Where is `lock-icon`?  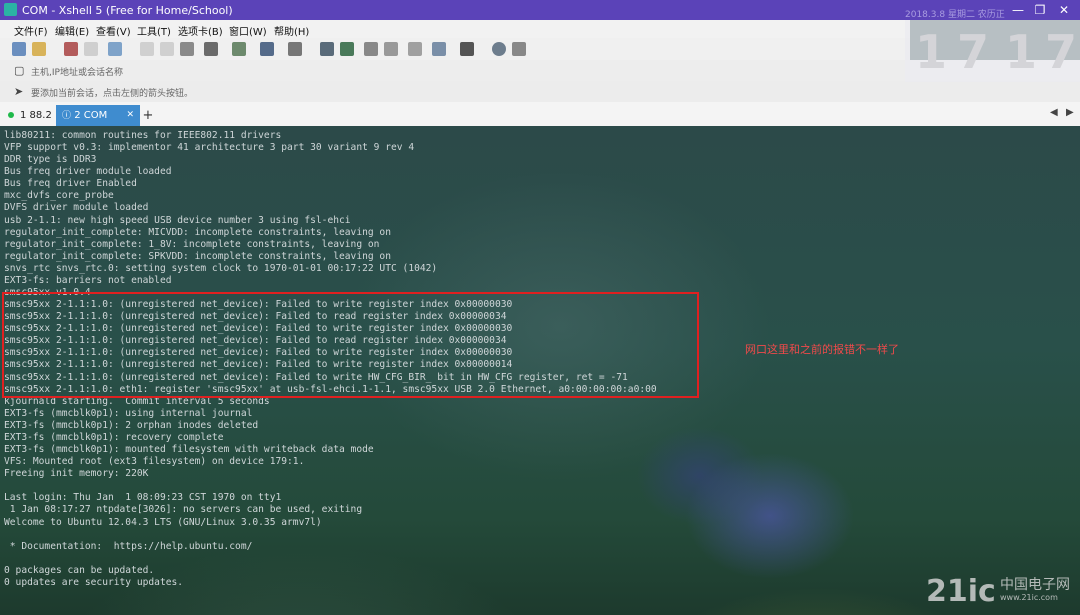 lock-icon is located at coordinates (391, 49).